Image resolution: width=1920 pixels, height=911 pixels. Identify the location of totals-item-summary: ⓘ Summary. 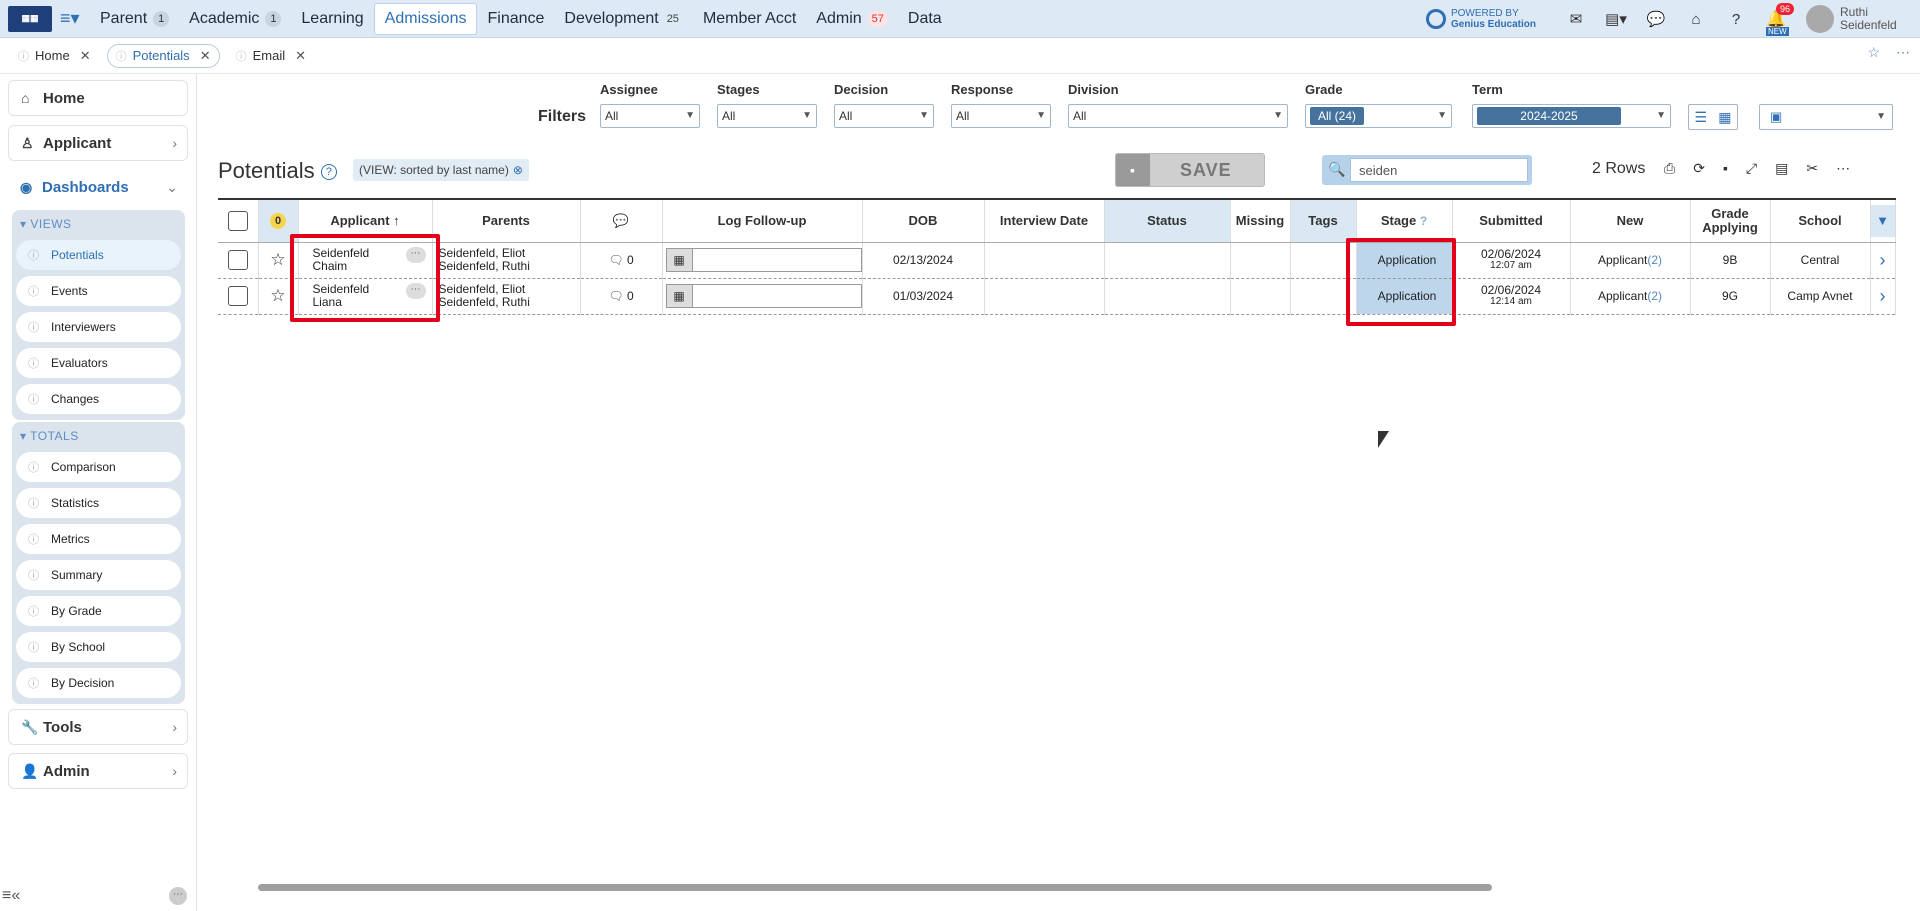
(98, 575).